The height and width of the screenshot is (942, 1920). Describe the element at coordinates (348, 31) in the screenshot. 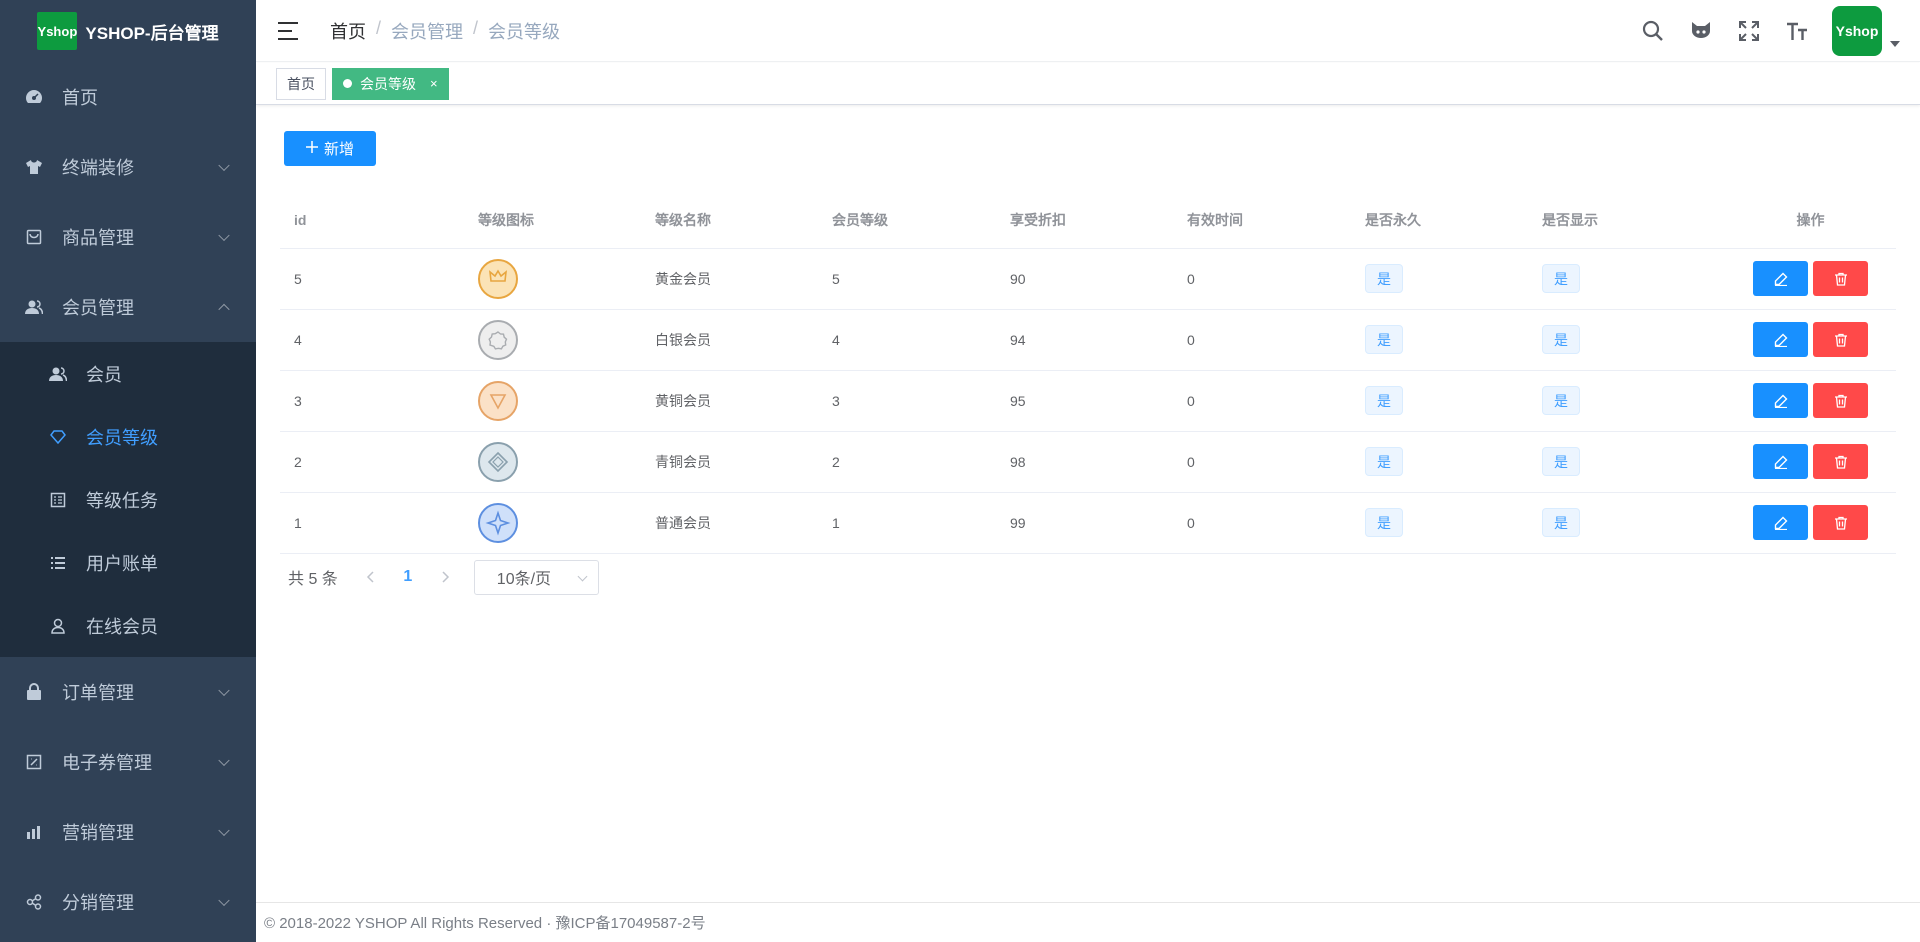

I see `breadcrumb-item: 首页` at that location.